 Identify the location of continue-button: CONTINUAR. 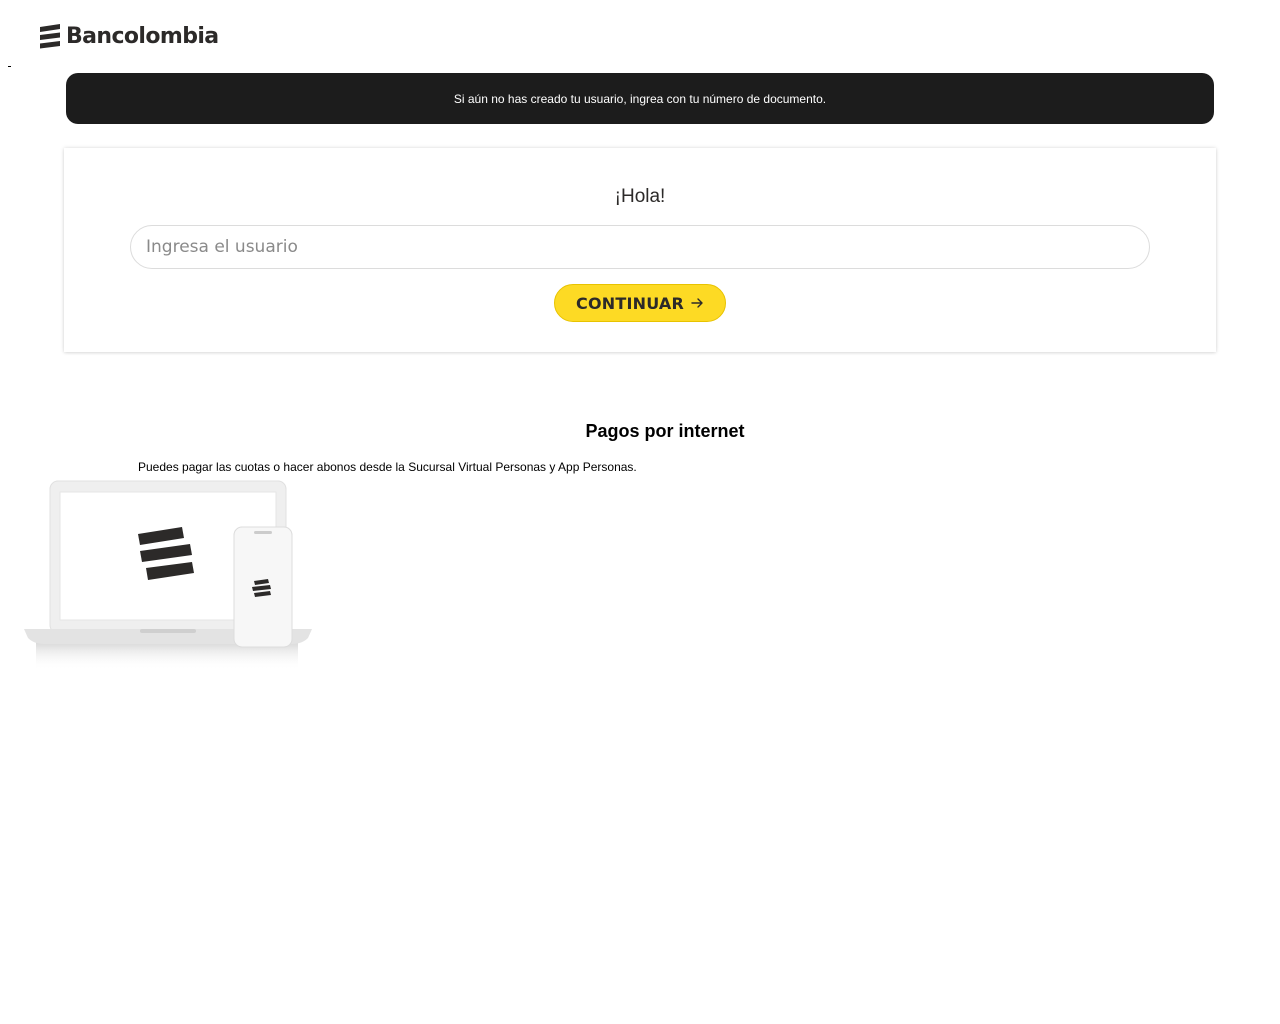
(640, 303).